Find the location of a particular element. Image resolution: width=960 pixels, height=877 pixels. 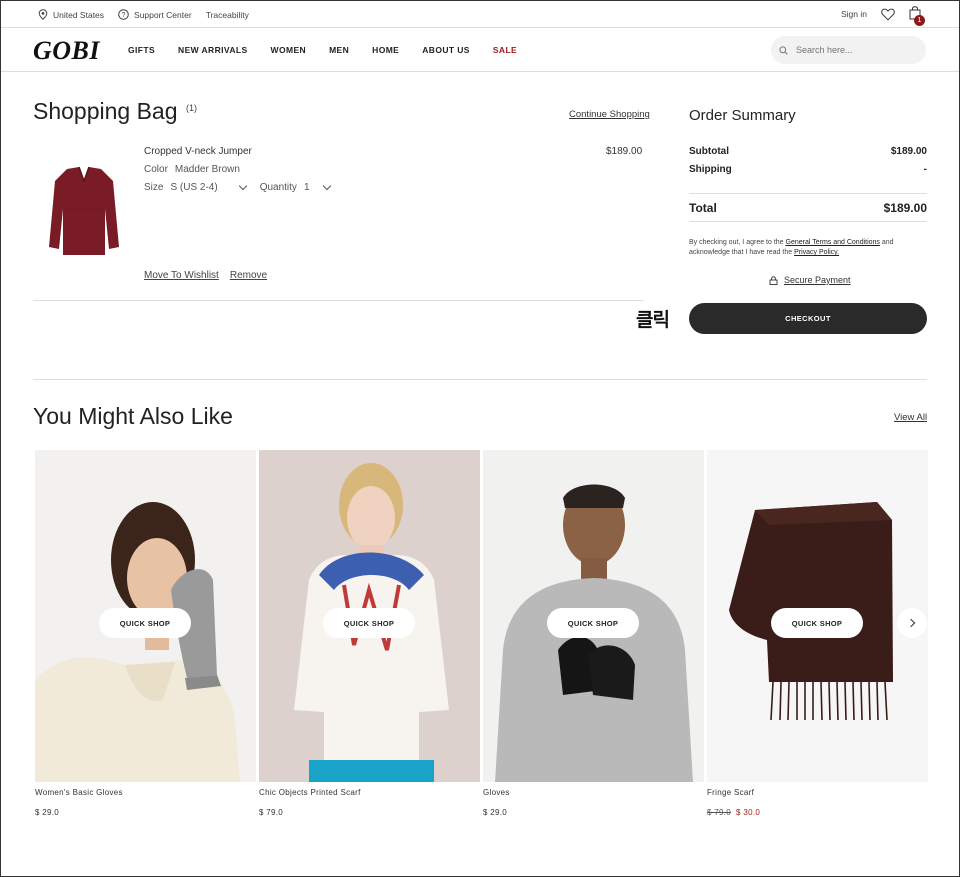

nav-item-home: HOME is located at coordinates (385, 50).